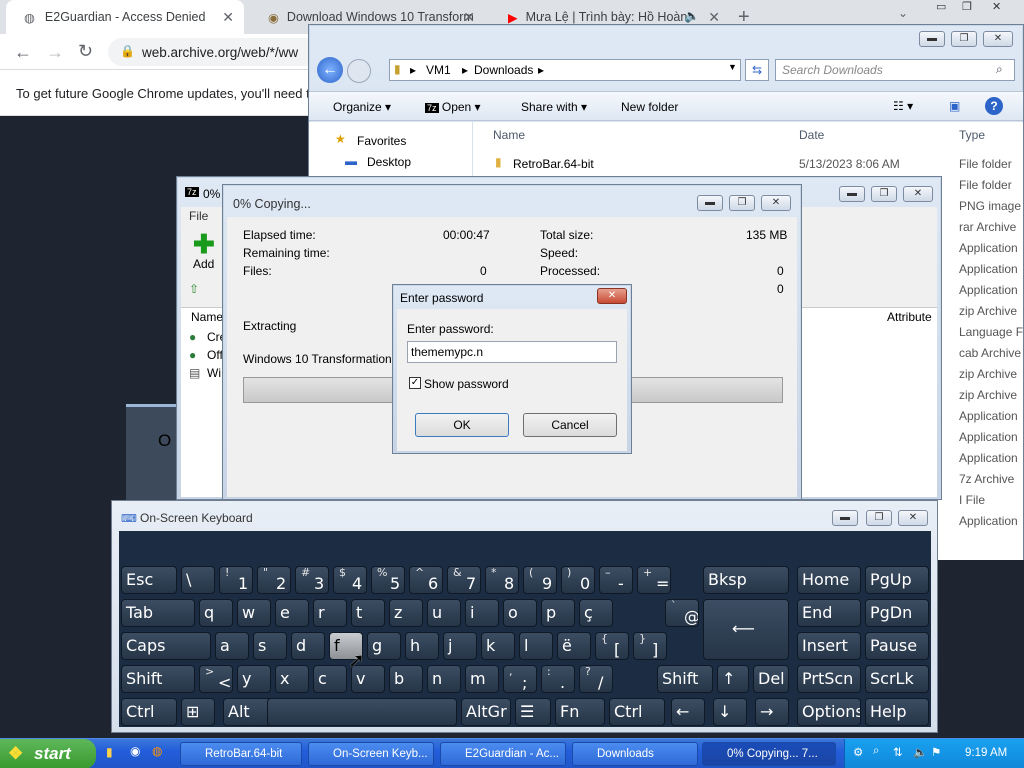 Image resolution: width=1024 pixels, height=768 pixels. I want to click on speaker-icon: 🔈, so click(692, 16).